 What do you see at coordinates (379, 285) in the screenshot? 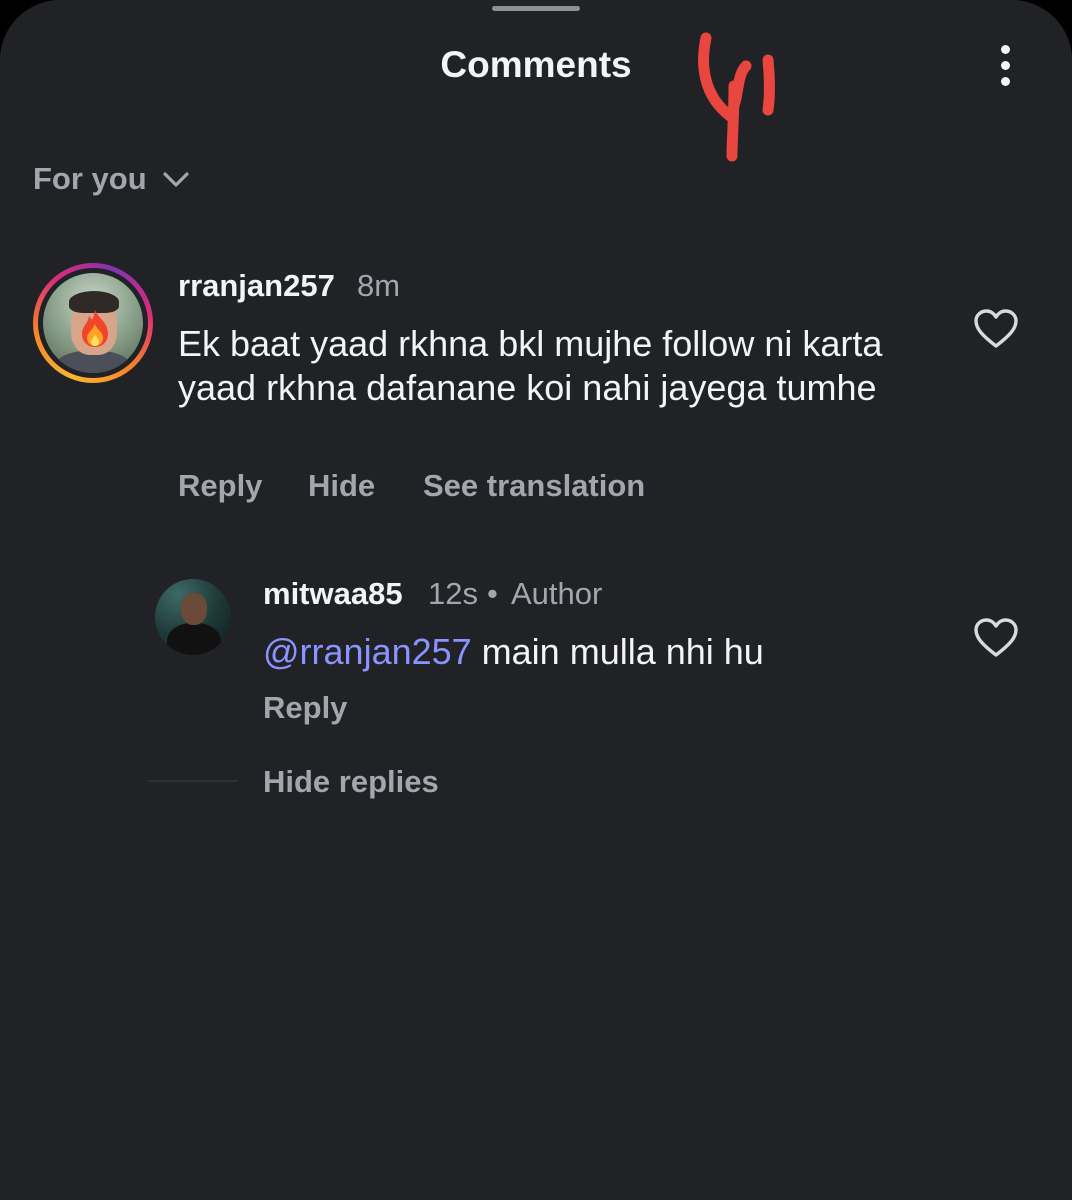
I see `comment-timestamp: 8m` at bounding box center [379, 285].